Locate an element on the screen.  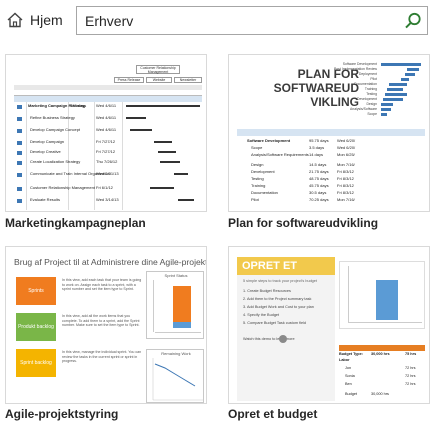
thumb-start: Wed 6/20/ is located at coordinates (346, 147).